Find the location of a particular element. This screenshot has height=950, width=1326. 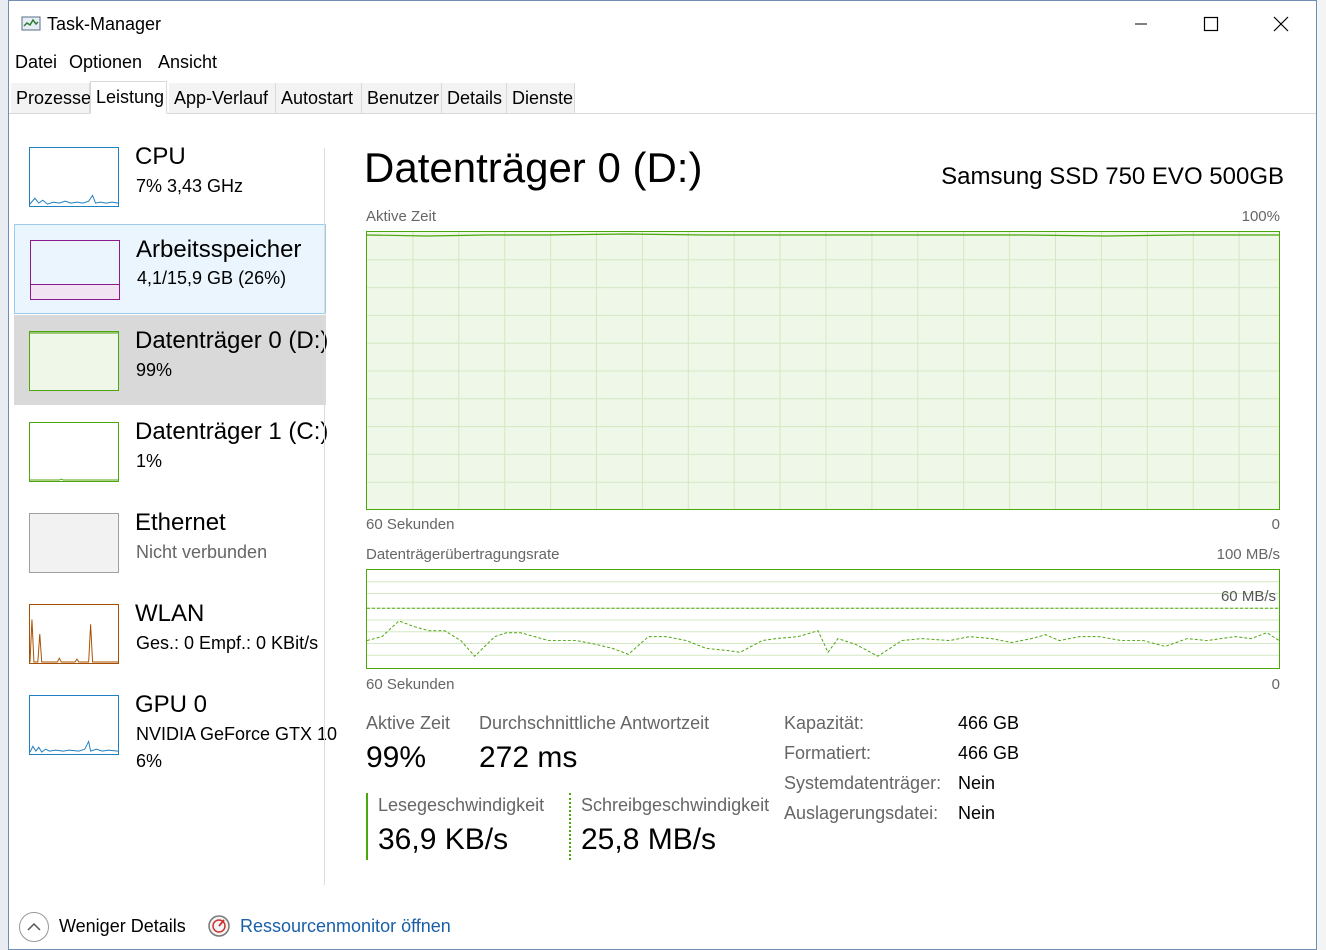

maximize-icon is located at coordinates (1211, 24).